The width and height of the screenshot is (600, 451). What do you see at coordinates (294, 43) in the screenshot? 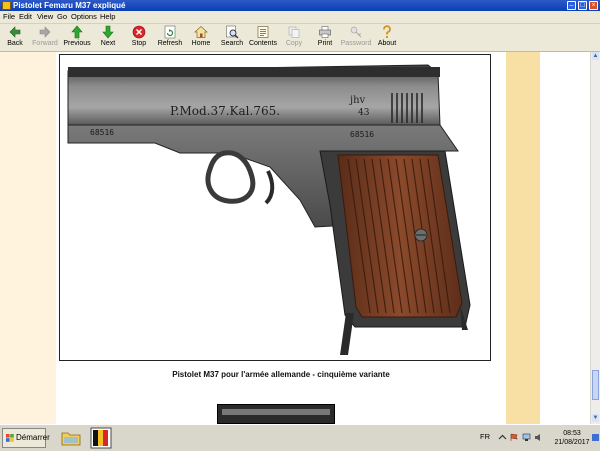
I see `copy-label: Copy` at bounding box center [294, 43].